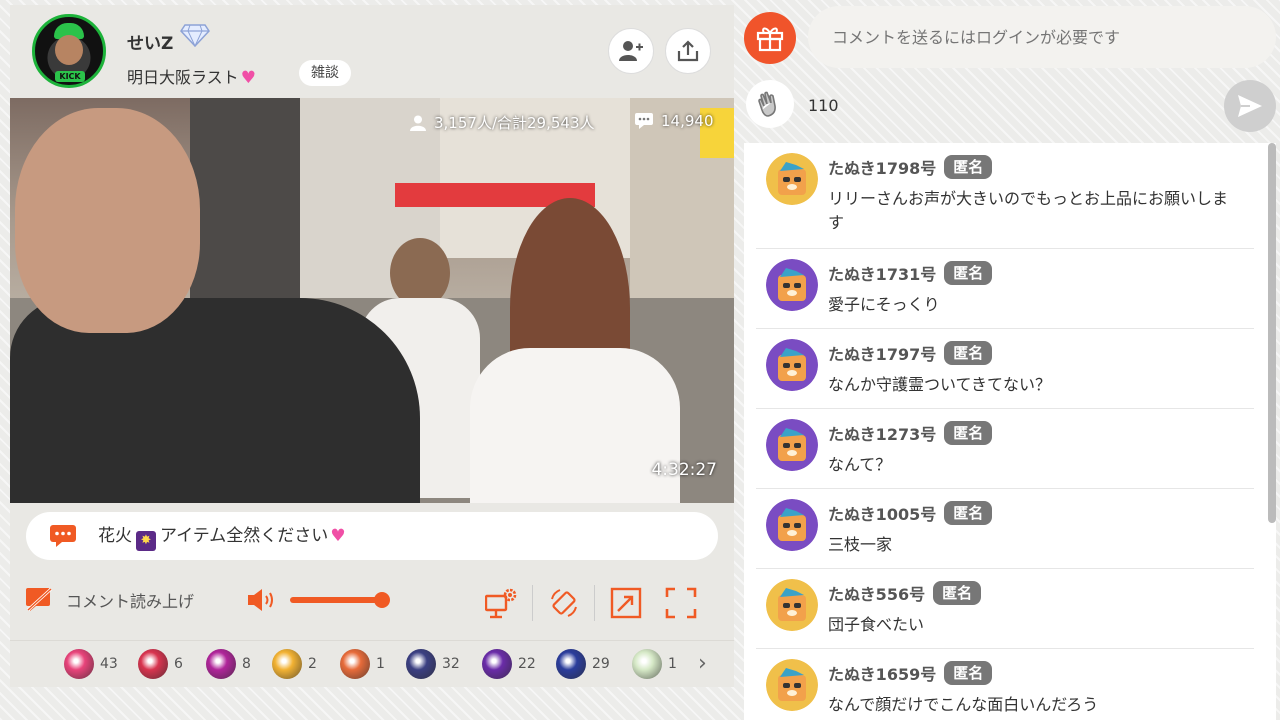 Image resolution: width=1280 pixels, height=720 pixels. What do you see at coordinates (178, 664) in the screenshot?
I see `gift-item-count: 6` at bounding box center [178, 664].